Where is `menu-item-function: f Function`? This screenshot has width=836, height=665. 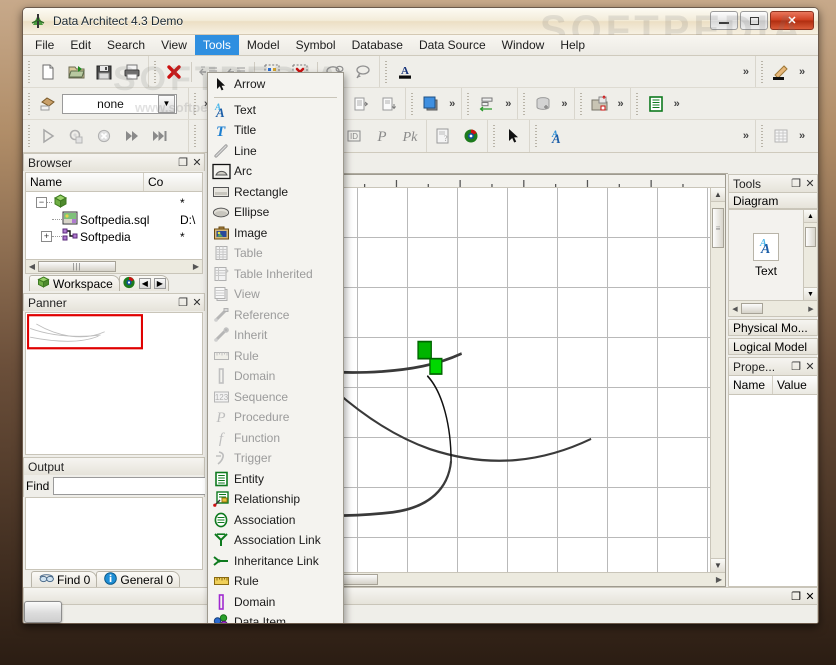
menu-item-function: f Function is located at coordinates (275, 438).